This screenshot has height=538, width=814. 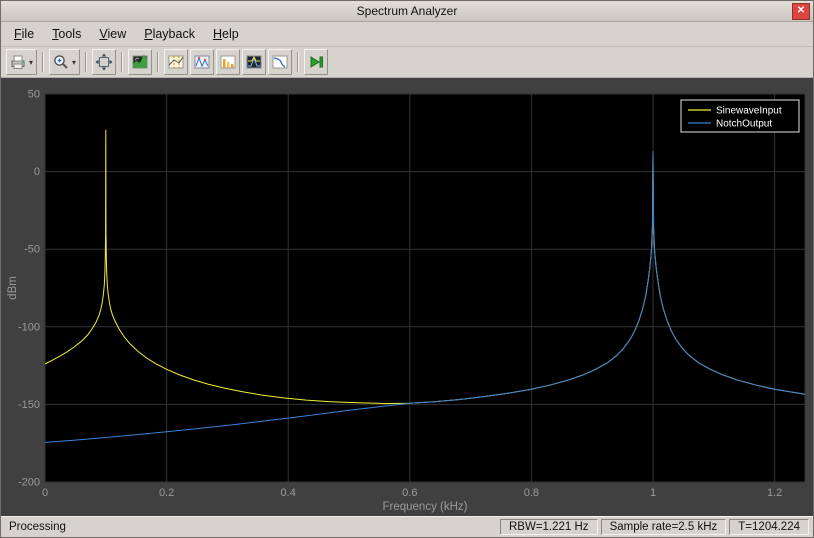 What do you see at coordinates (29, 483) in the screenshot?
I see `y-tick-label: -200` at bounding box center [29, 483].